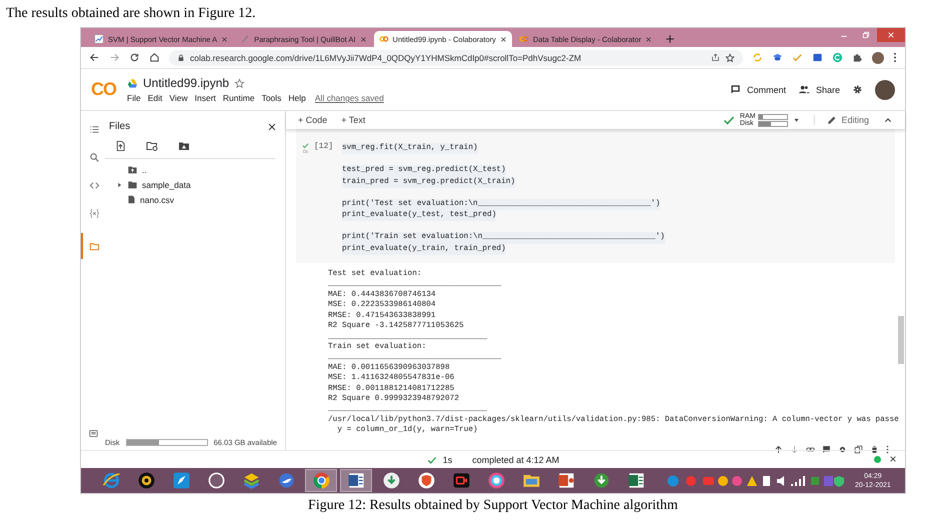 This screenshot has width=926, height=527. What do you see at coordinates (134, 57) in the screenshot?
I see `reload-icon` at bounding box center [134, 57].